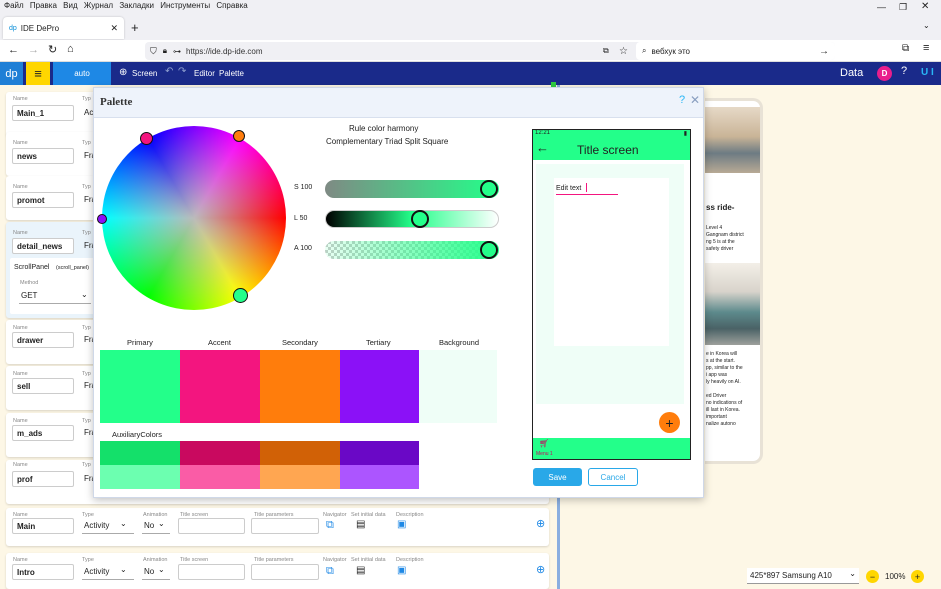 The image size is (941, 589). What do you see at coordinates (379, 386) in the screenshot?
I see `tertiary-swatch` at bounding box center [379, 386].